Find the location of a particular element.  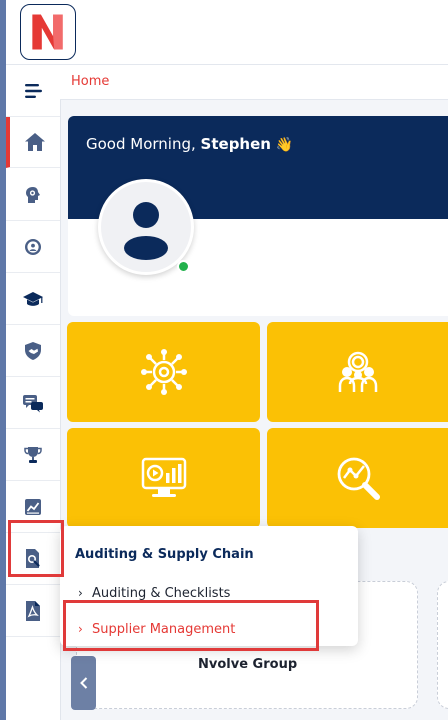

greeting-text: Good Morning, Stephen 👋 is located at coordinates (189, 144).